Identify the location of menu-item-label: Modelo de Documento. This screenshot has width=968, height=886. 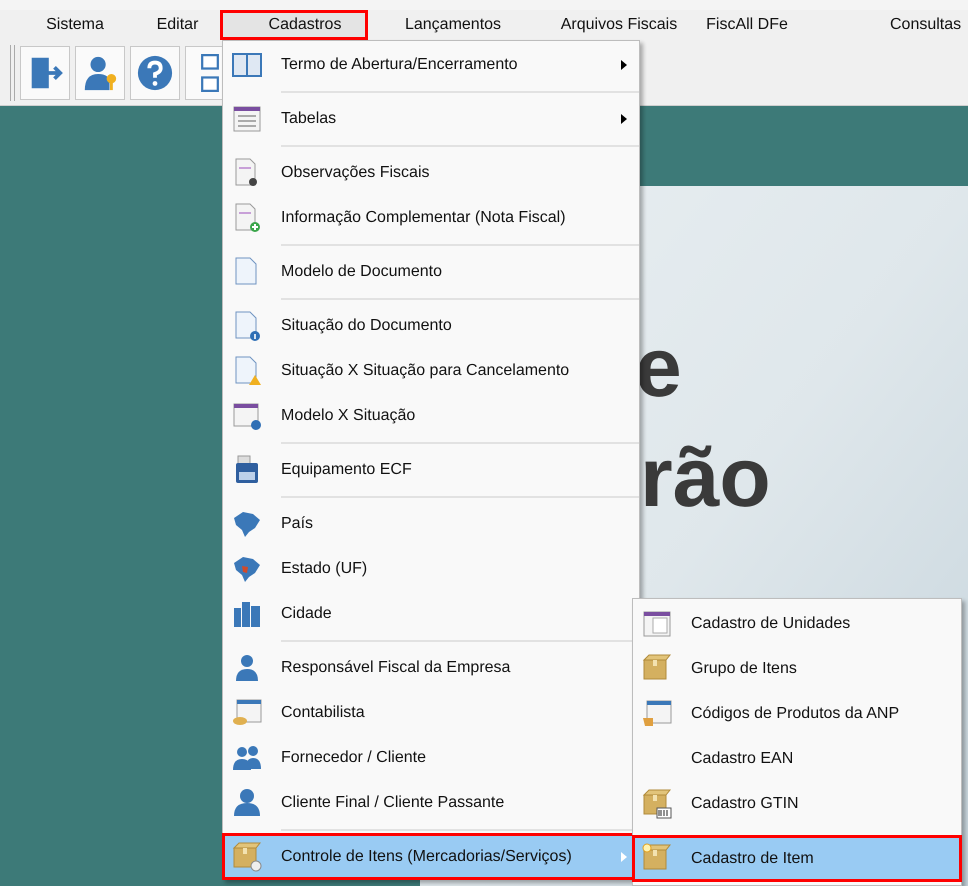
(361, 272).